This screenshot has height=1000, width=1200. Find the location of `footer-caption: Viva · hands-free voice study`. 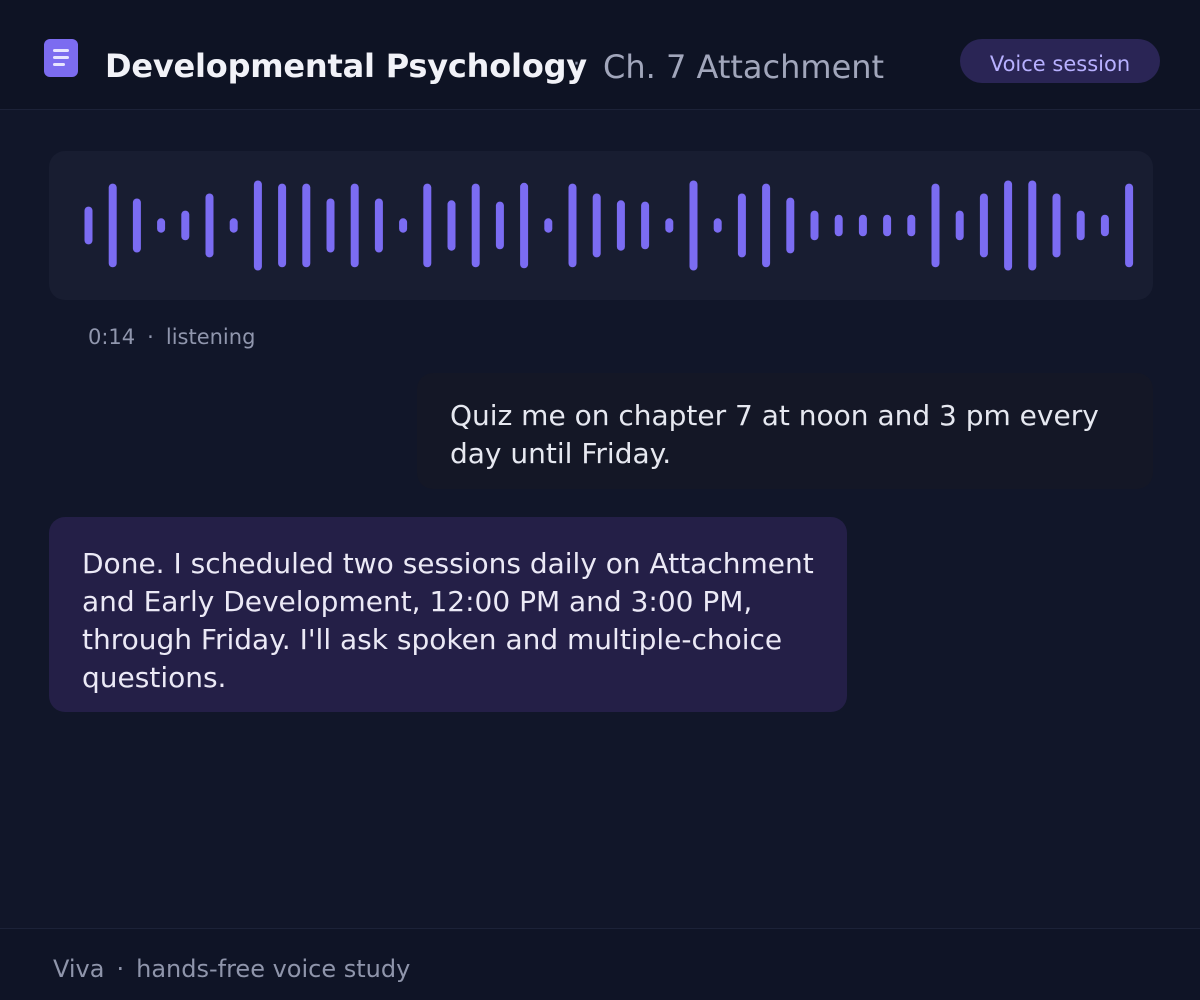

footer-caption: Viva · hands-free voice study is located at coordinates (231, 969).